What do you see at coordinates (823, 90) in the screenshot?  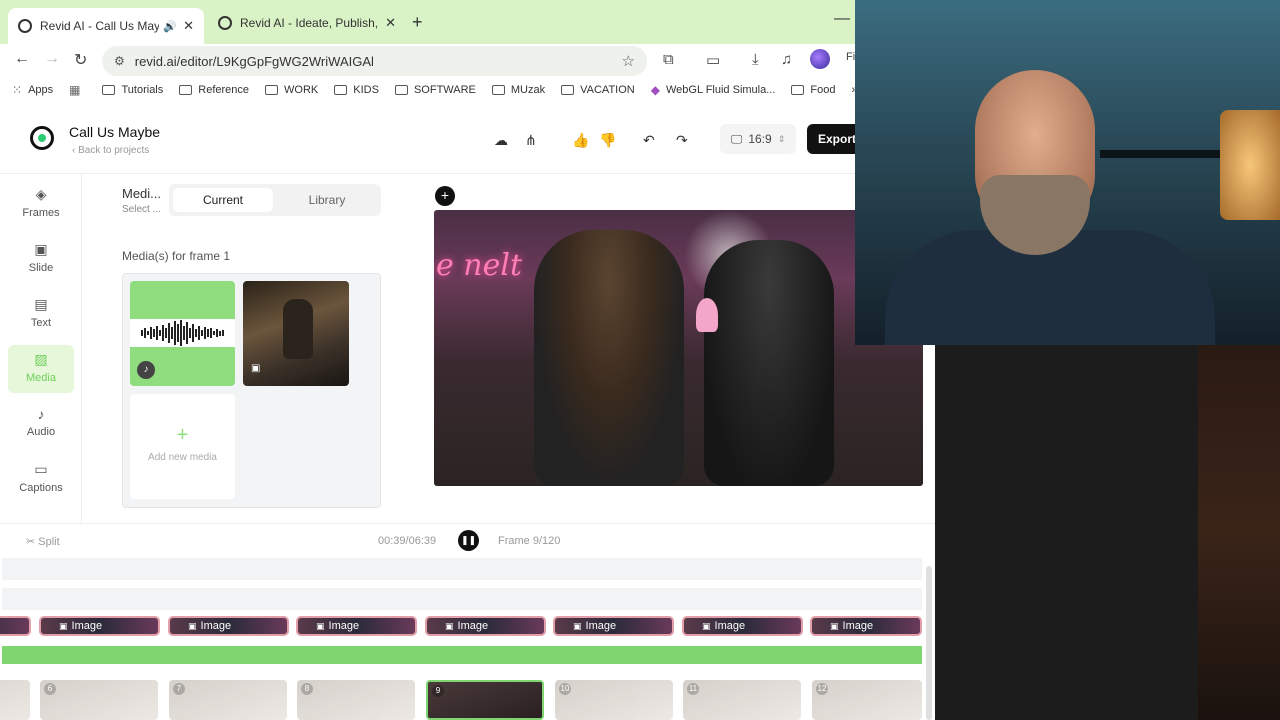 I see `bookmark-label: Food` at bounding box center [823, 90].